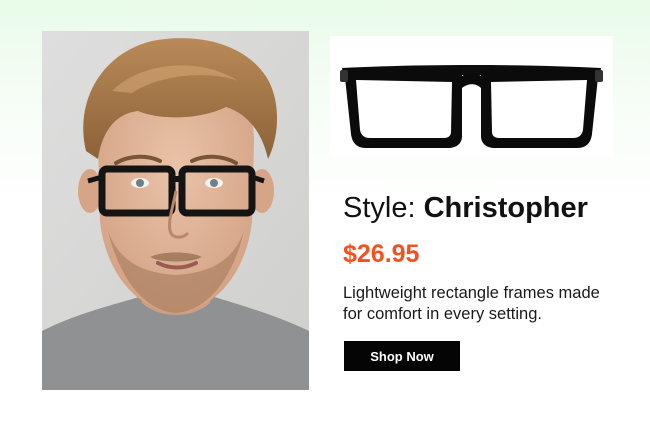 The width and height of the screenshot is (650, 441). What do you see at coordinates (471, 96) in the screenshot?
I see `eyeglasses-product-image` at bounding box center [471, 96].